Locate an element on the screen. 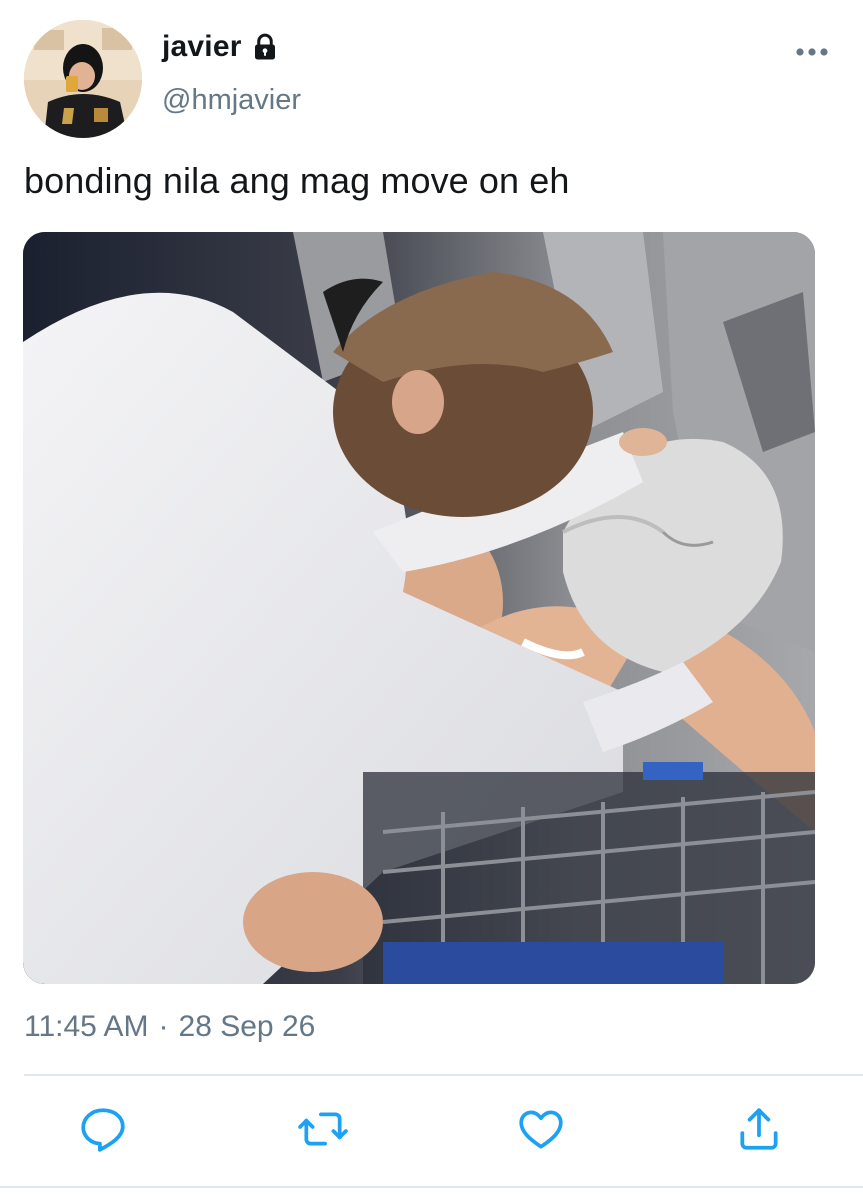  heart-icon is located at coordinates (541, 1129).